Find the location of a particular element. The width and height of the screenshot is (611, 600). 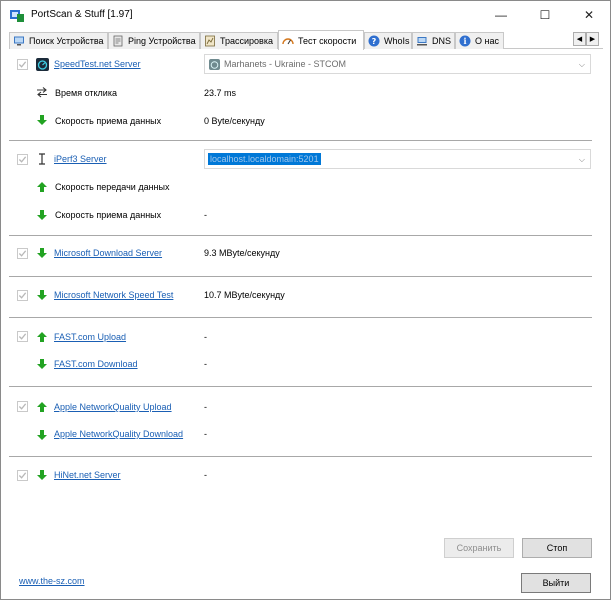

maximize-button: ☐ is located at coordinates (545, 15).